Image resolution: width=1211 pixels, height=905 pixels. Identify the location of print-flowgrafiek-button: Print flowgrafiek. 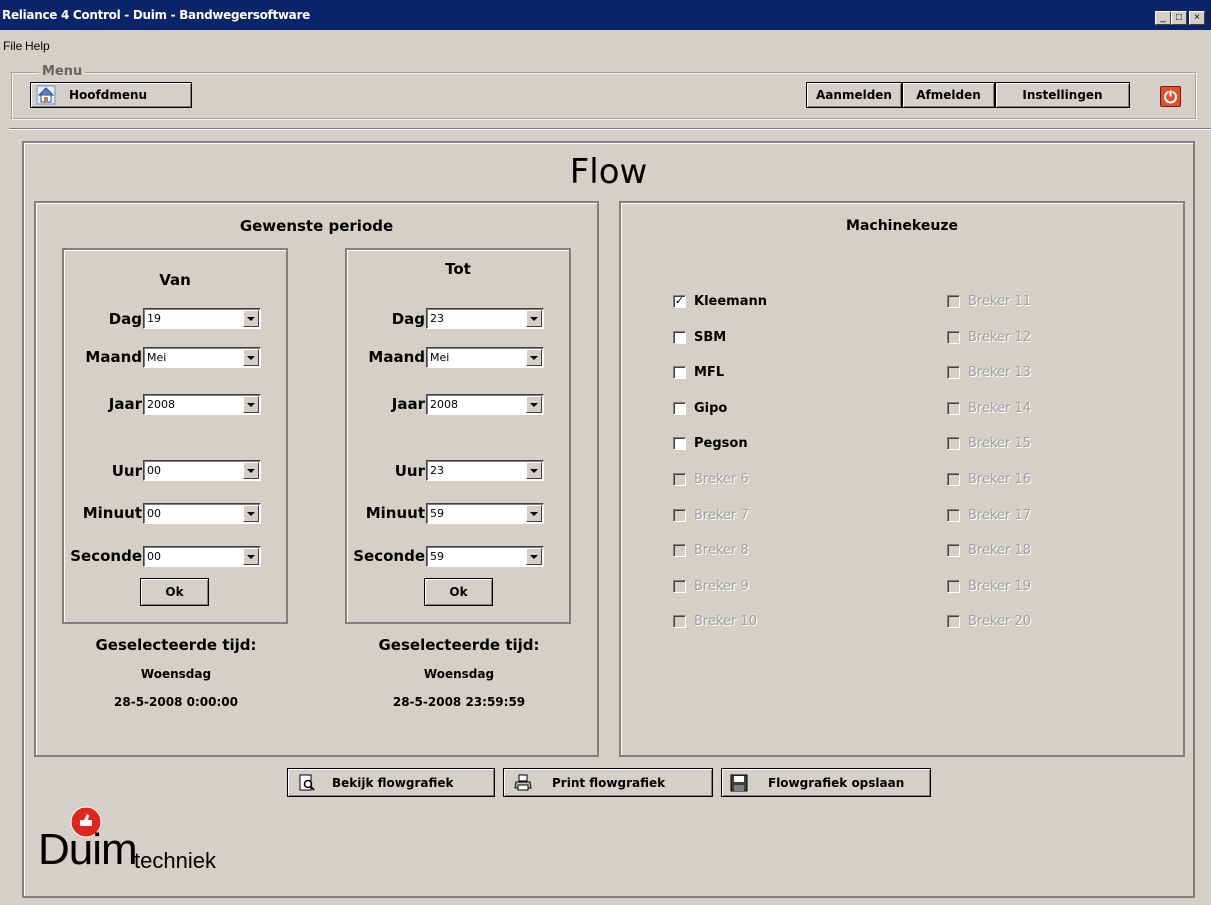
(608, 782).